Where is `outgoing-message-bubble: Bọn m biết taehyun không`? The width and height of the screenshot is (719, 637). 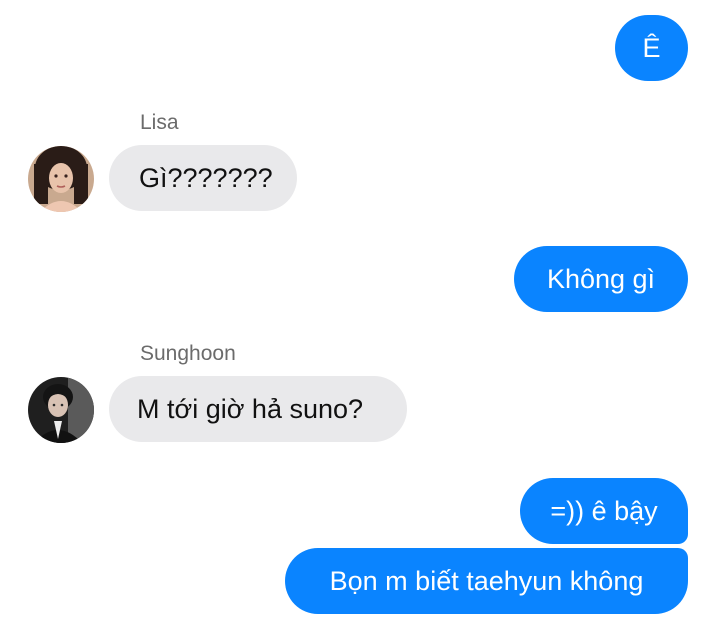
outgoing-message-bubble: Bọn m biết taehyun không is located at coordinates (486, 581).